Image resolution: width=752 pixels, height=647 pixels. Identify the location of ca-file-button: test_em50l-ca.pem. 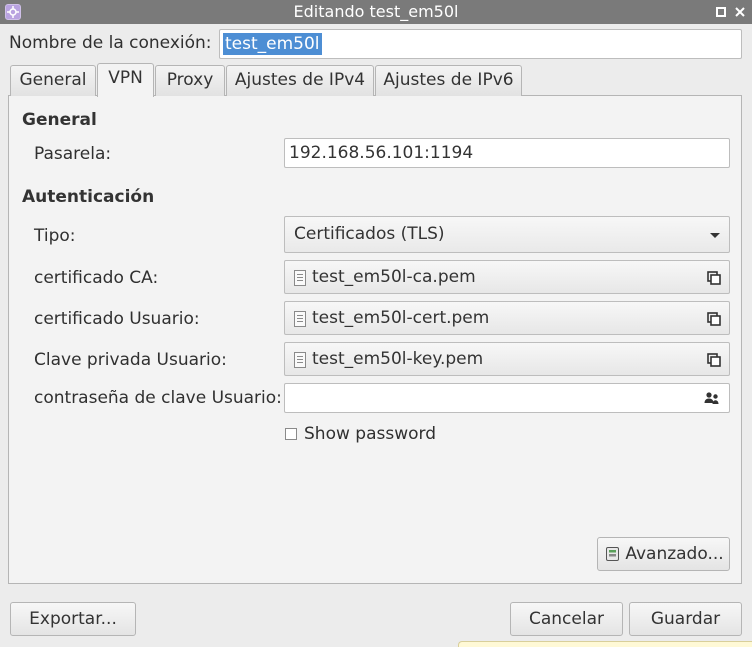
(507, 277).